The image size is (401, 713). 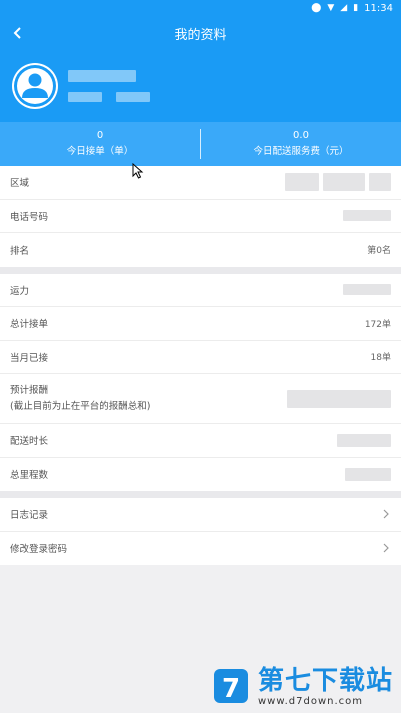 I want to click on status-bar: ⬤ ▼ ◢ ▮ 11:34, so click(x=200, y=8).